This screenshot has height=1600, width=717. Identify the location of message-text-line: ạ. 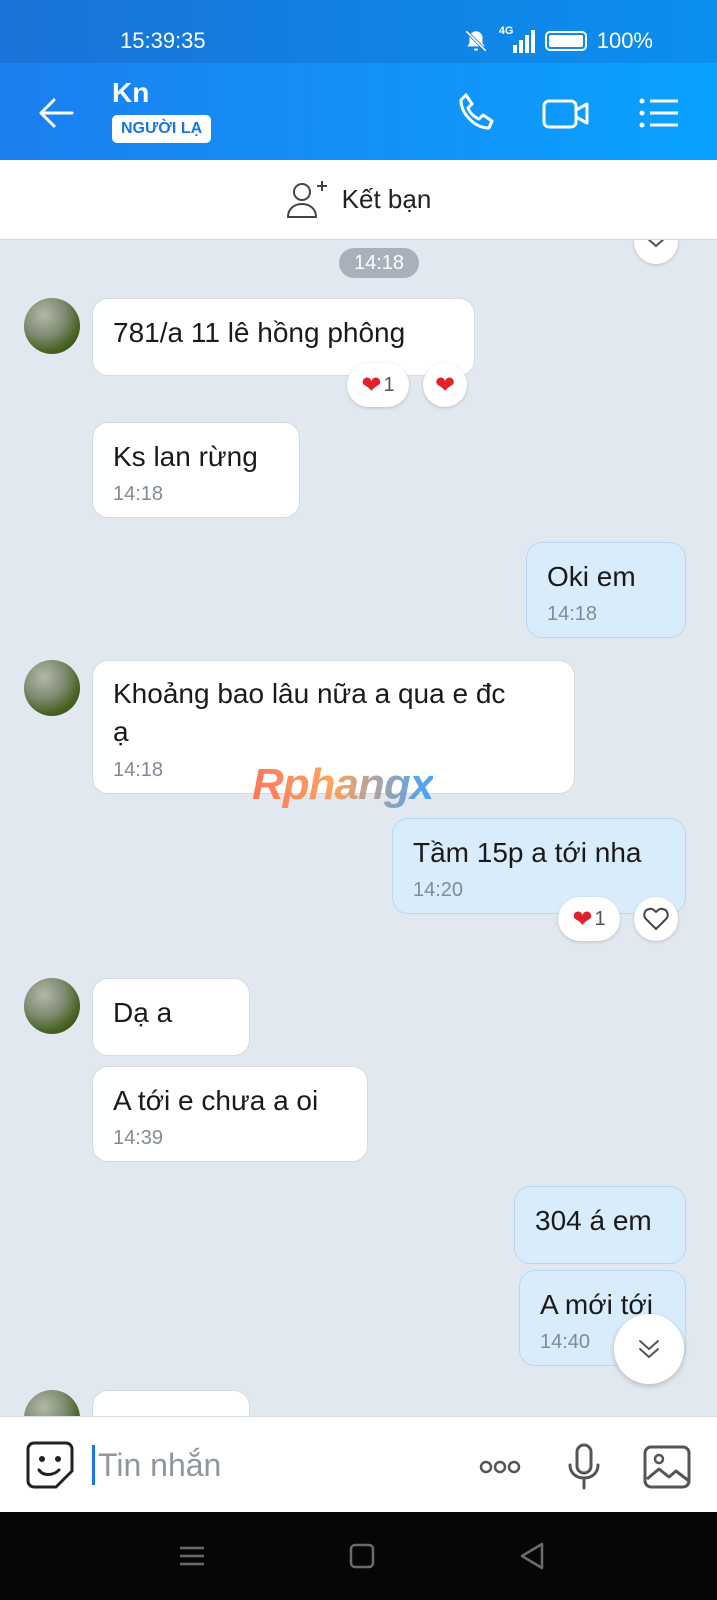
(121, 731).